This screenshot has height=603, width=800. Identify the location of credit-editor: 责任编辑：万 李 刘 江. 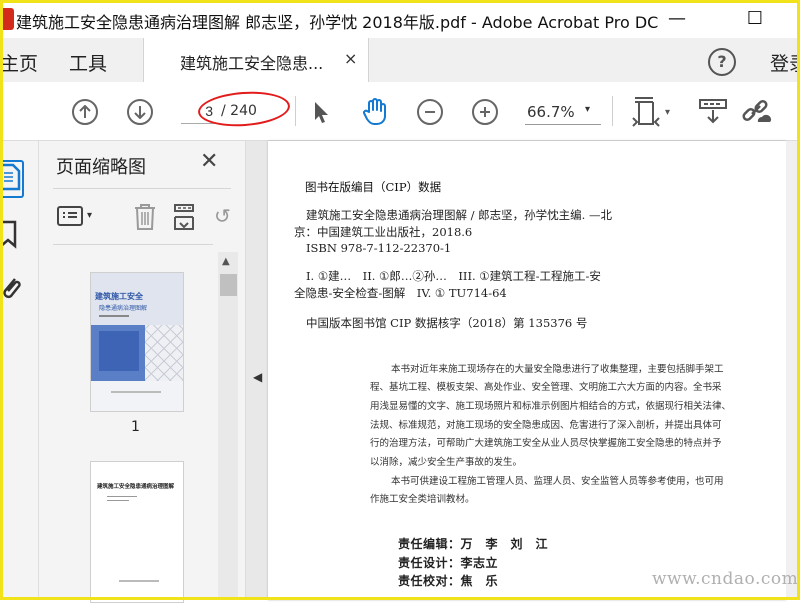
(473, 544).